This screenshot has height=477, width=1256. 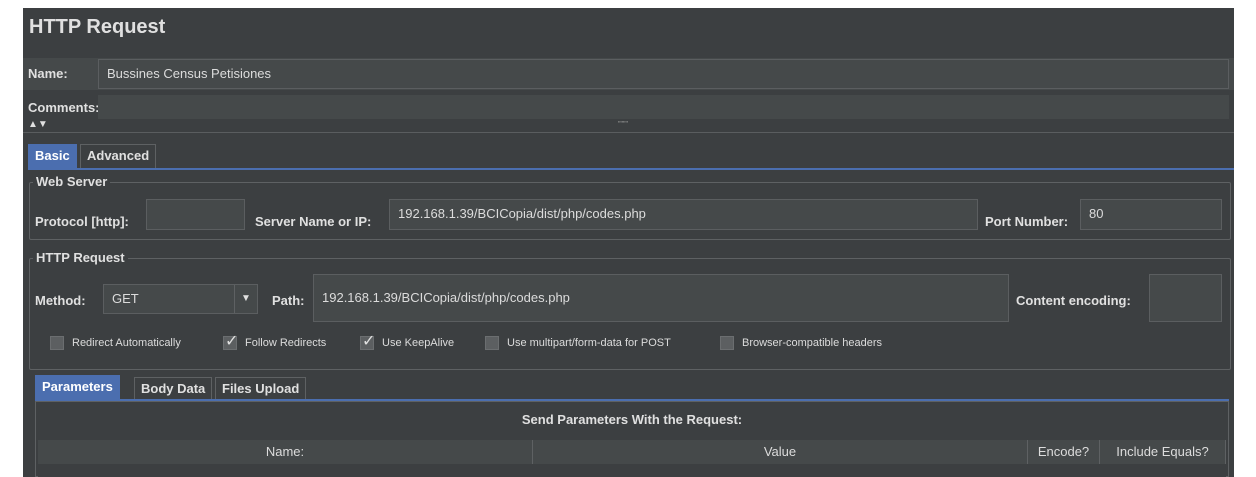 I want to click on use-multipart-checkbox: Use multipart/form-data for POST, so click(x=578, y=343).